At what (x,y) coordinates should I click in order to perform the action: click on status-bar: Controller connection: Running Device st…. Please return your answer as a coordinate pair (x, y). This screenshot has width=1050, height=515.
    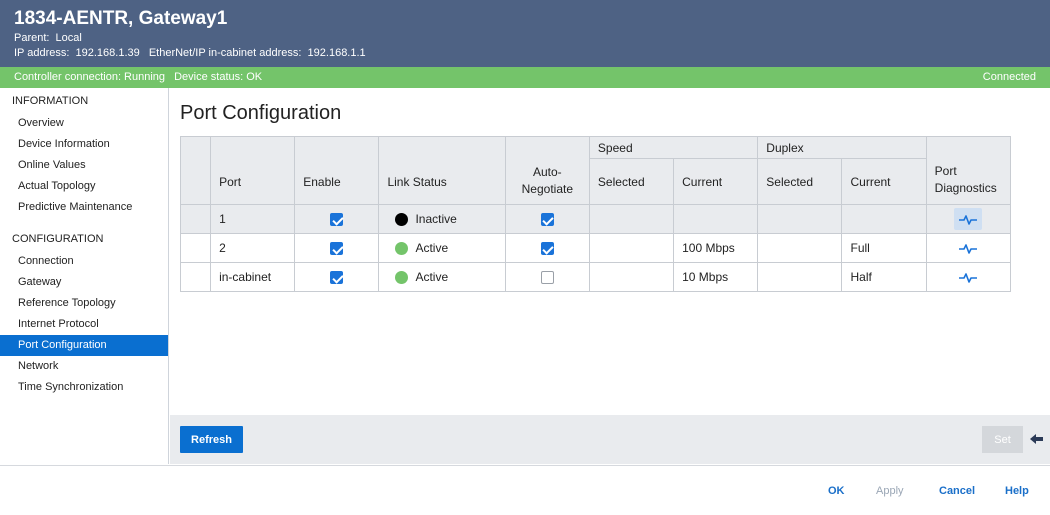
    Looking at the image, I should click on (525, 77).